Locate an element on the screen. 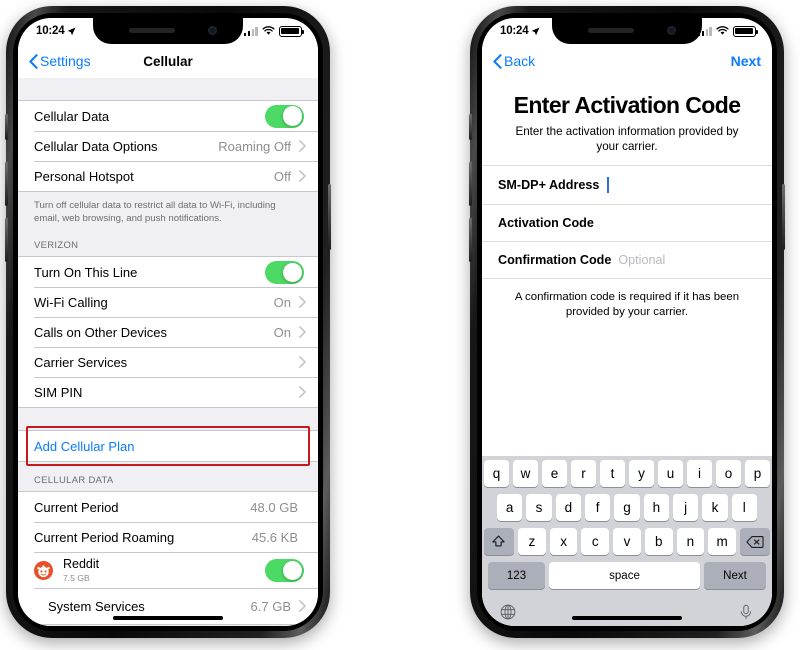 The image size is (800, 650). key-w: w is located at coordinates (525, 473).